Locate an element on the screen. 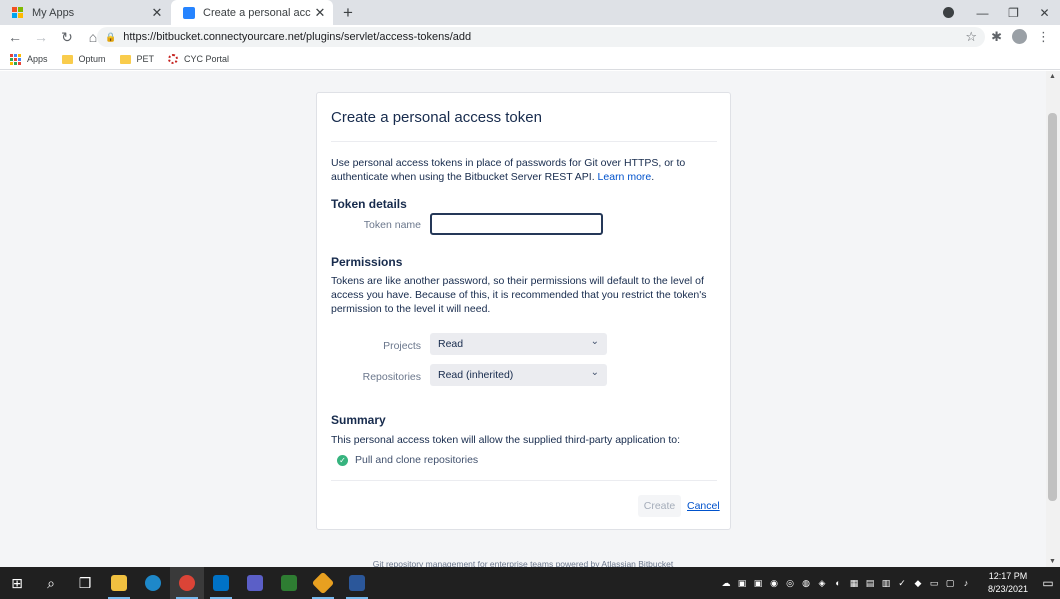 Image resolution: width=1060 pixels, height=599 pixels. network-icon: ▢ is located at coordinates (950, 583).